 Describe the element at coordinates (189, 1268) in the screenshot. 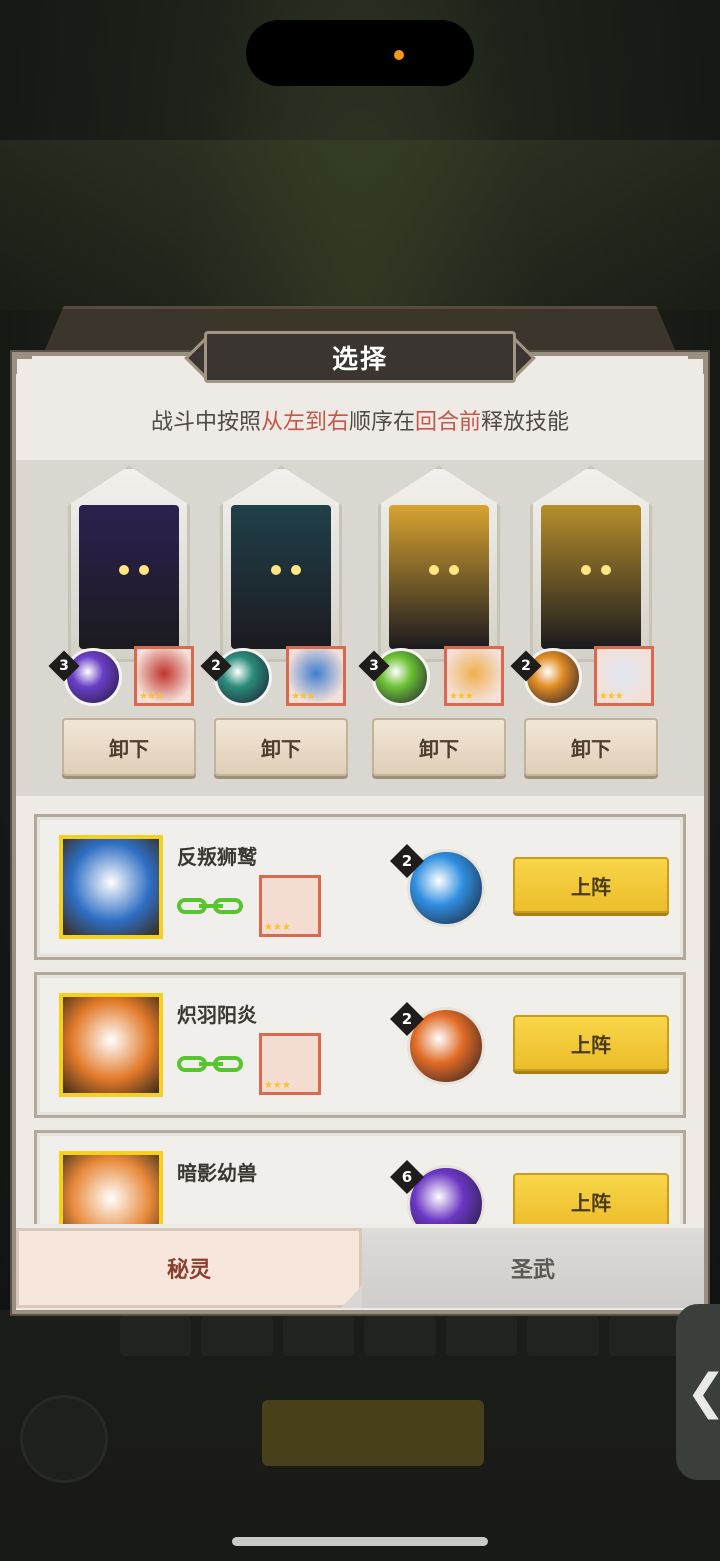

I see `tab-spirit: 秘灵` at that location.